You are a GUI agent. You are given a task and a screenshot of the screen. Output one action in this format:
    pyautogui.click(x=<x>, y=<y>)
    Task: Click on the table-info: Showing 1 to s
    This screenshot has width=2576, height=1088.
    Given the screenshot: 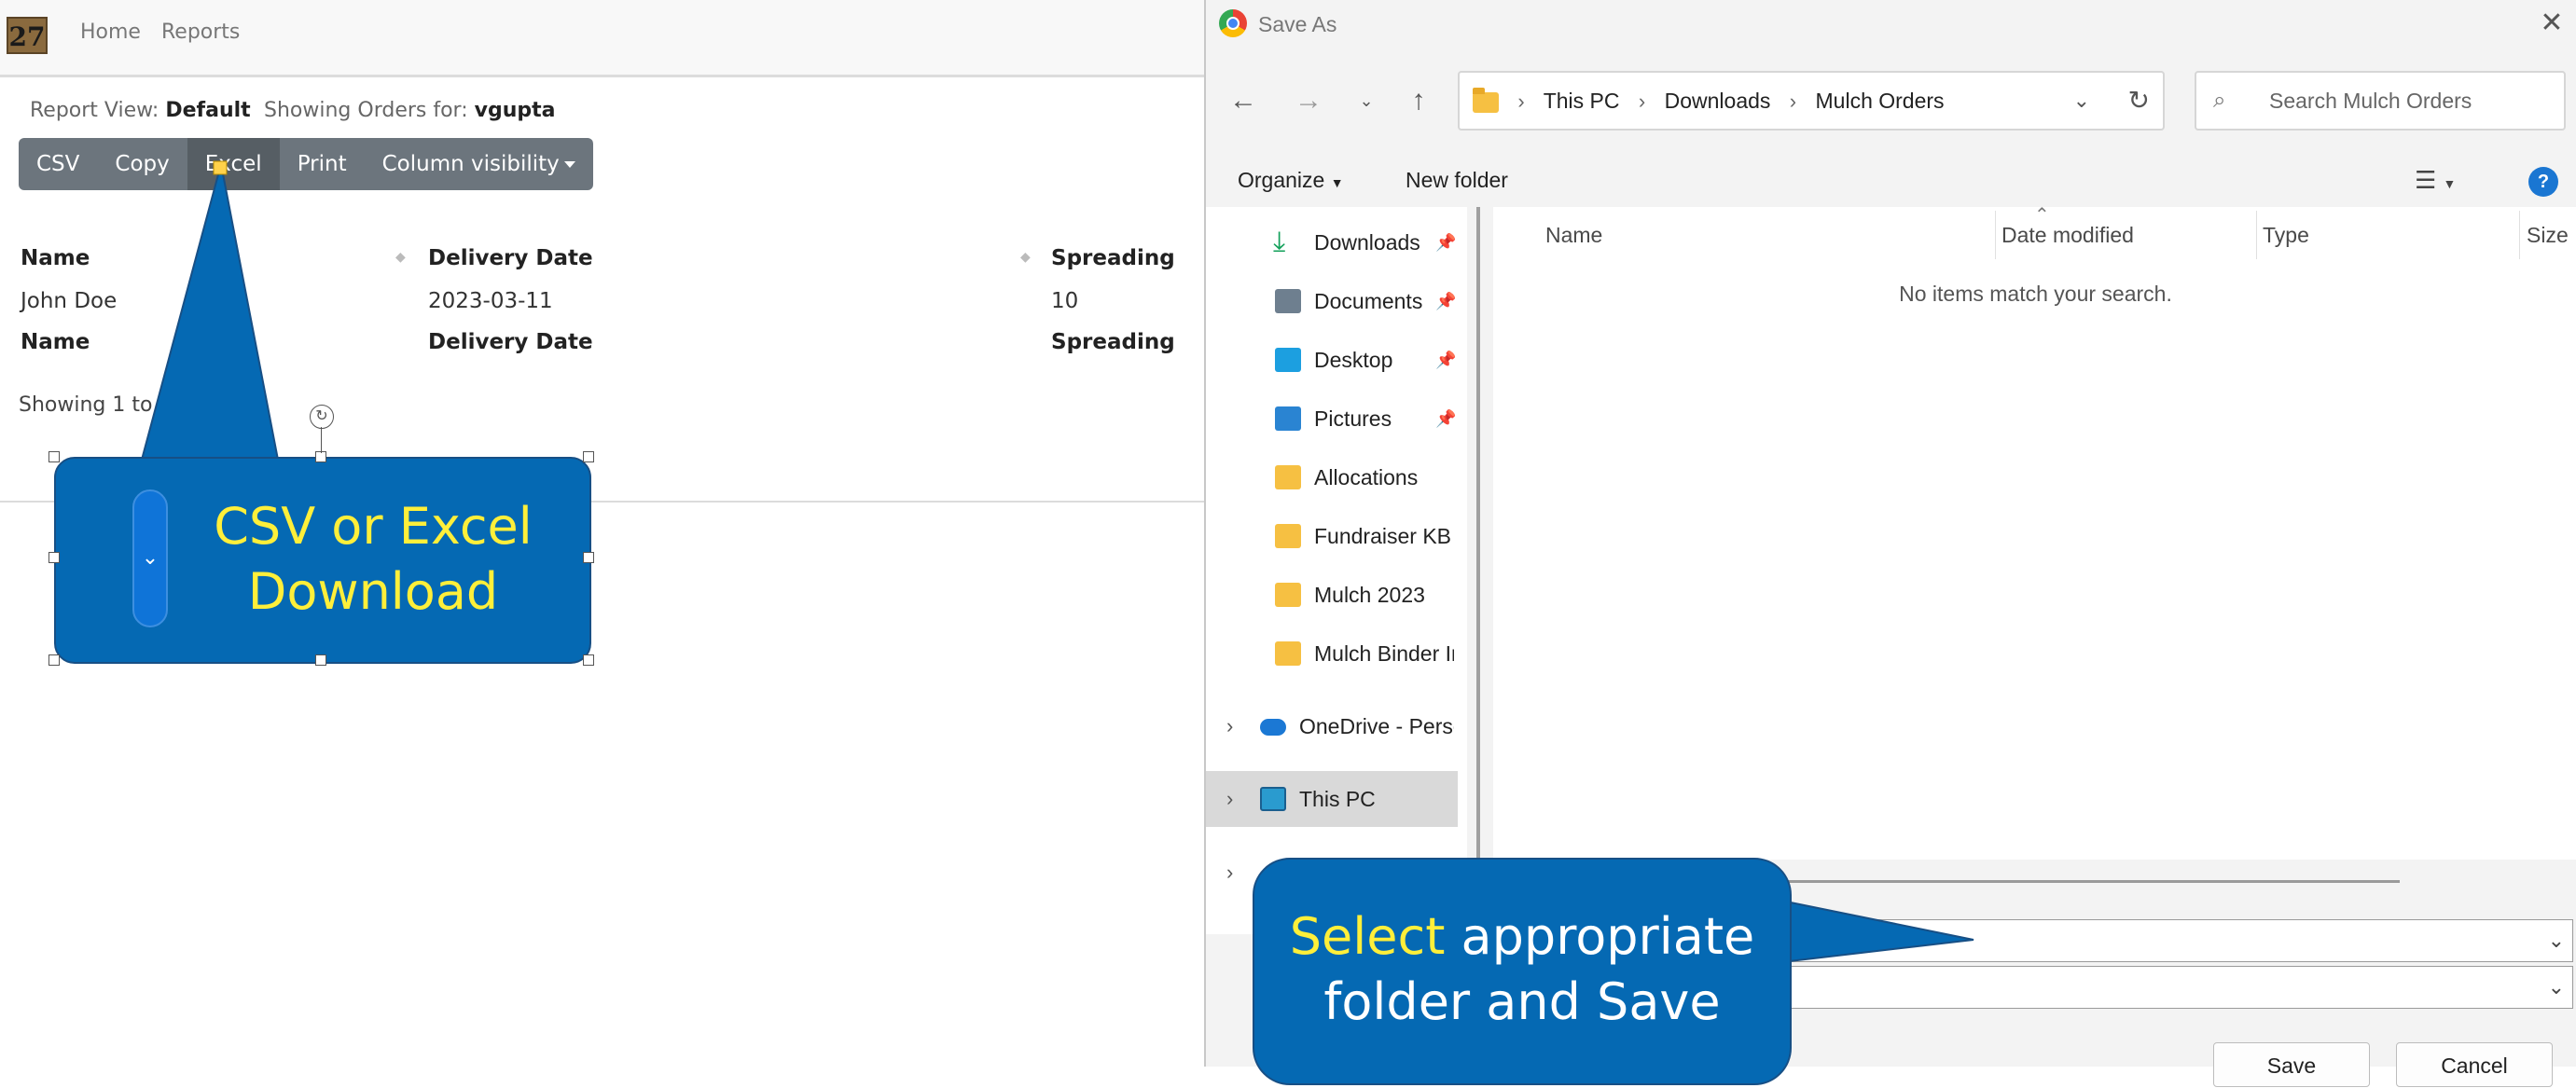 What is the action you would take?
    pyautogui.click(x=142, y=405)
    